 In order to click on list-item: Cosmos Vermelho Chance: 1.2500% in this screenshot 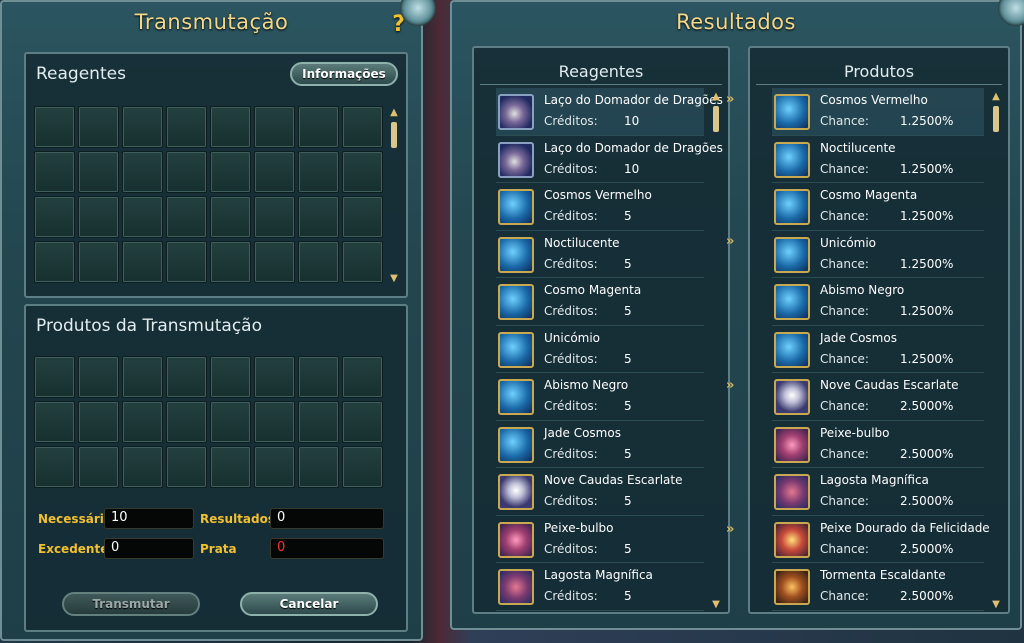, I will do `click(878, 112)`.